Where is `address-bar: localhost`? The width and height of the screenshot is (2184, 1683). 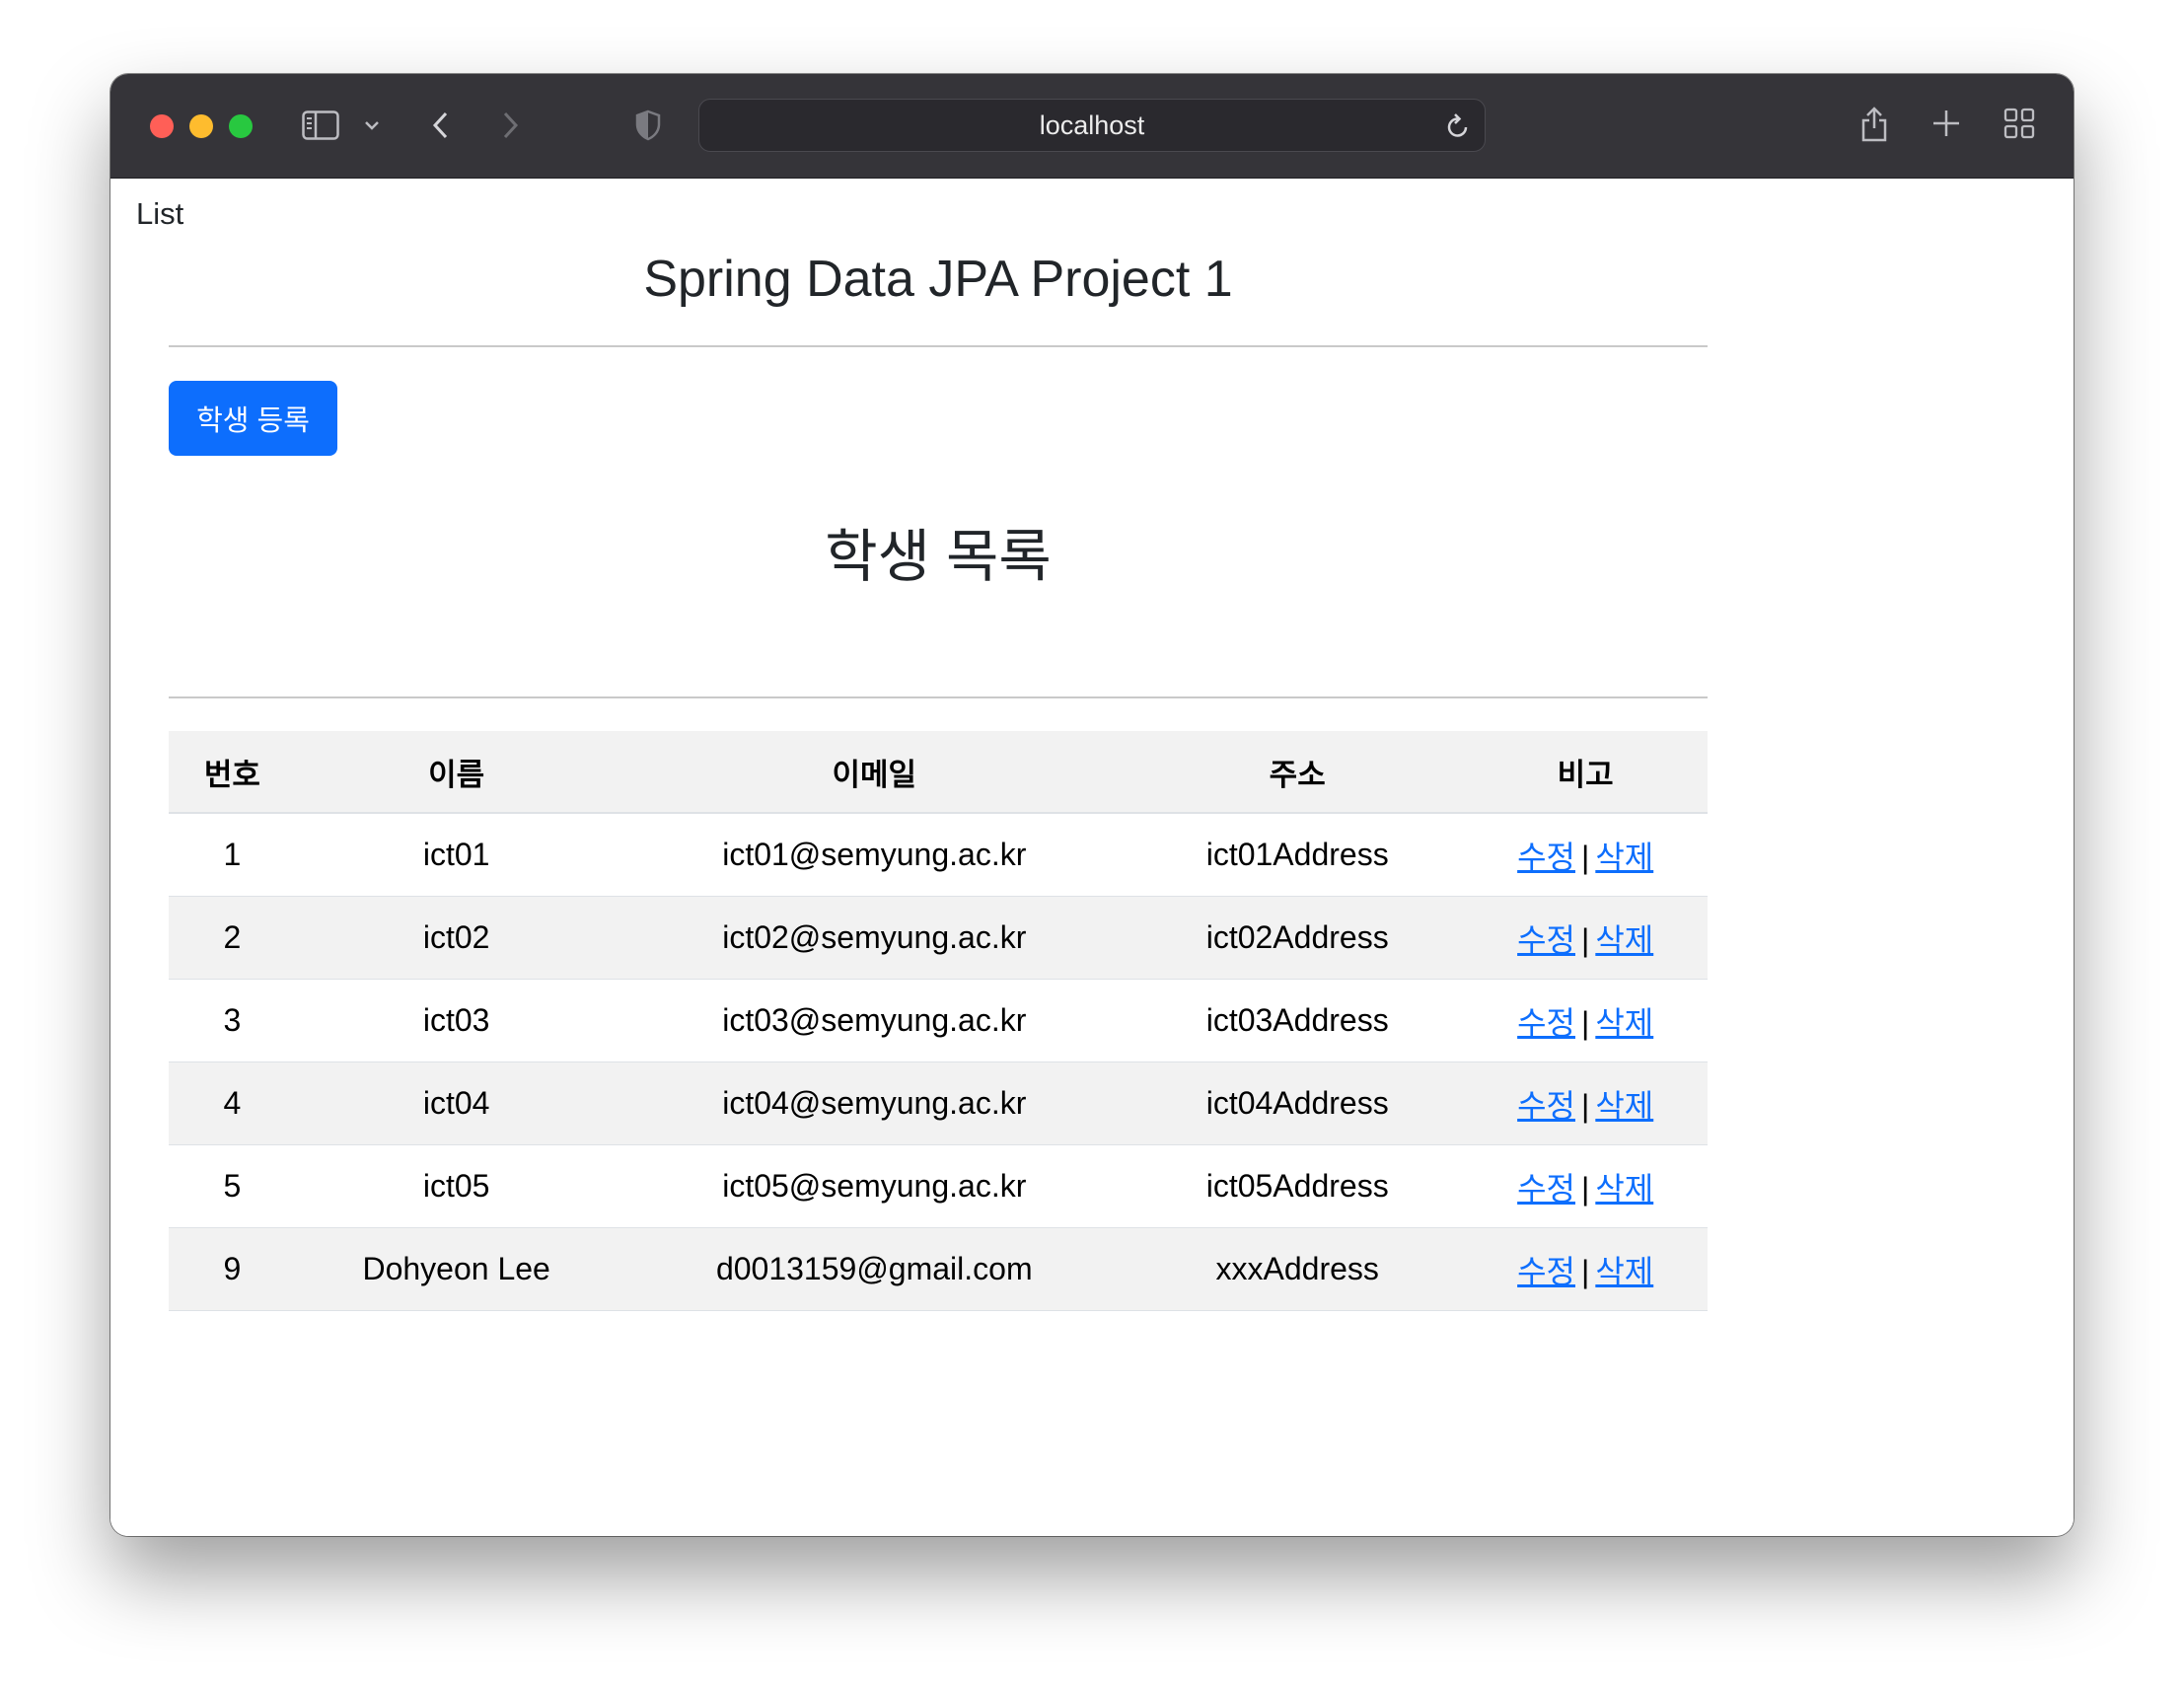 address-bar: localhost is located at coordinates (1092, 125).